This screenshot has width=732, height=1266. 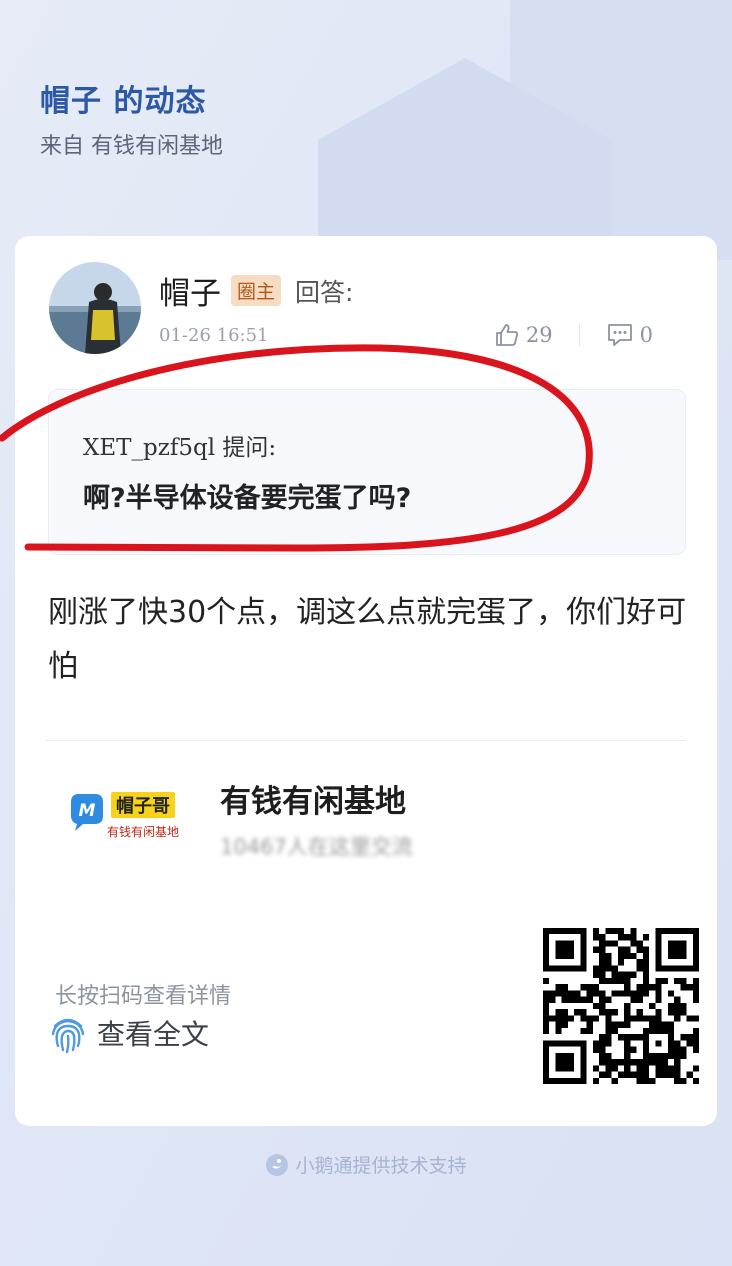 I want to click on scan-hint: 长按扫码查看详情, so click(x=143, y=996).